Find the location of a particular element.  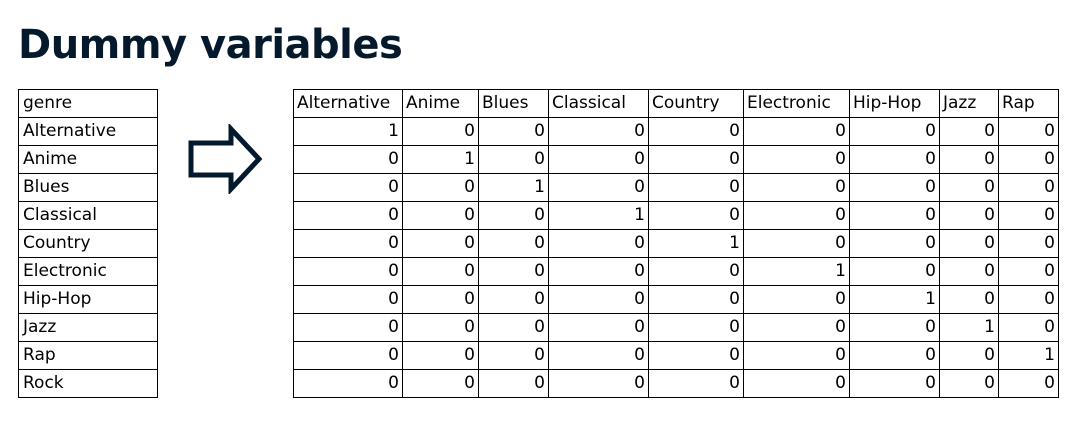

page-title: Dummy variables is located at coordinates (210, 45).